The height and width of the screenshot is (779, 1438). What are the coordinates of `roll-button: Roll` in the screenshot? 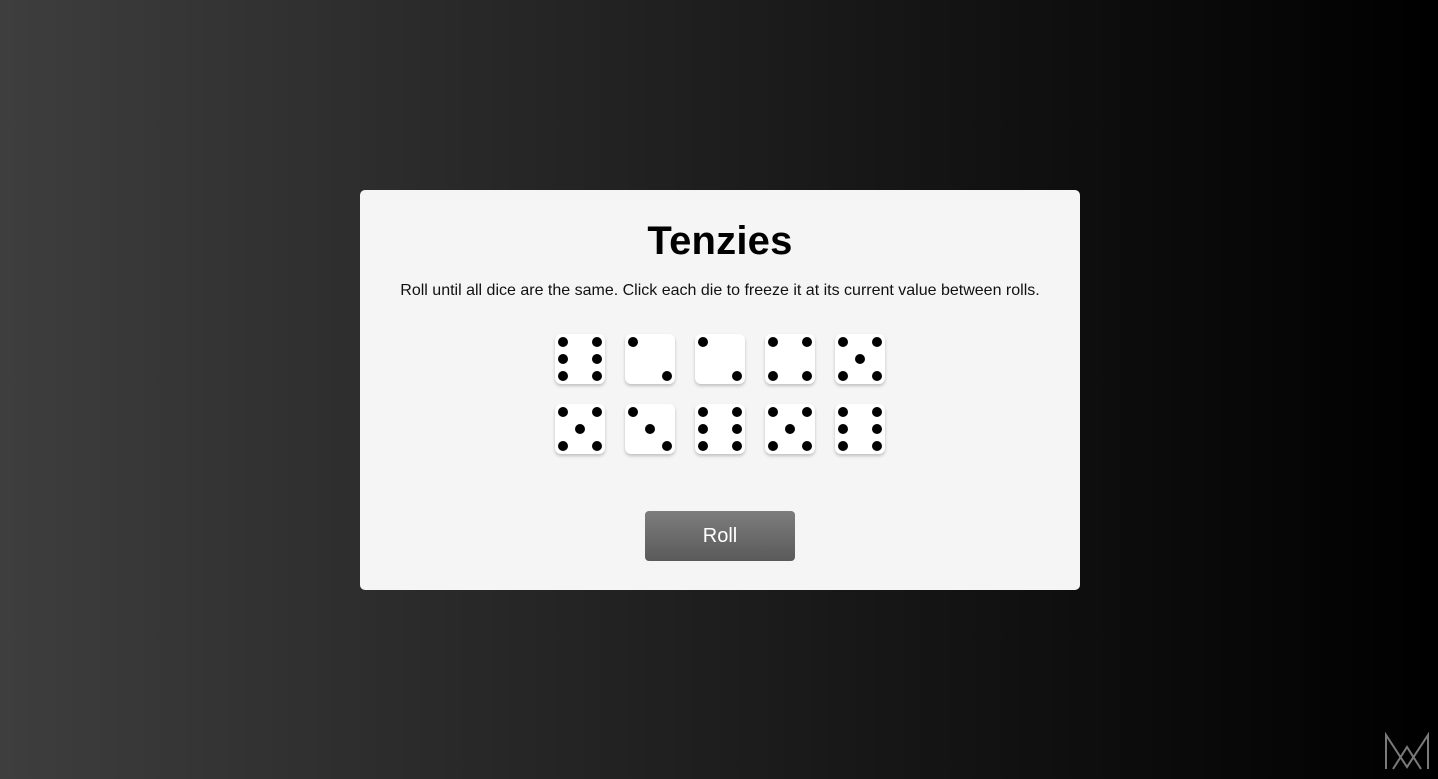 It's located at (720, 536).